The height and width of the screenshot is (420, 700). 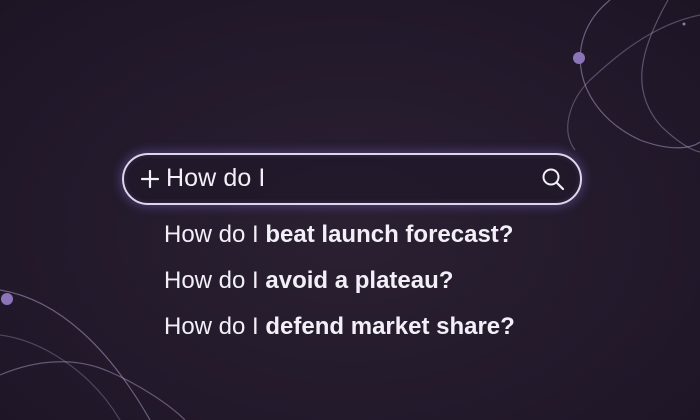 I want to click on orbit-node-top, so click(x=579, y=58).